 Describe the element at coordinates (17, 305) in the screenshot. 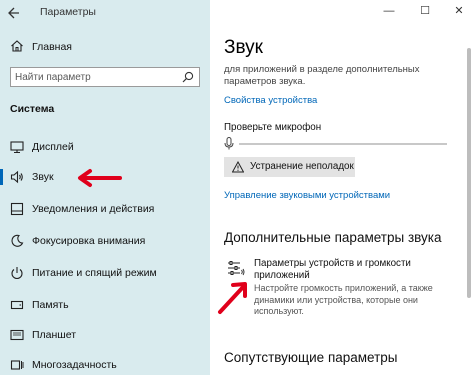

I see `storage-icon` at that location.